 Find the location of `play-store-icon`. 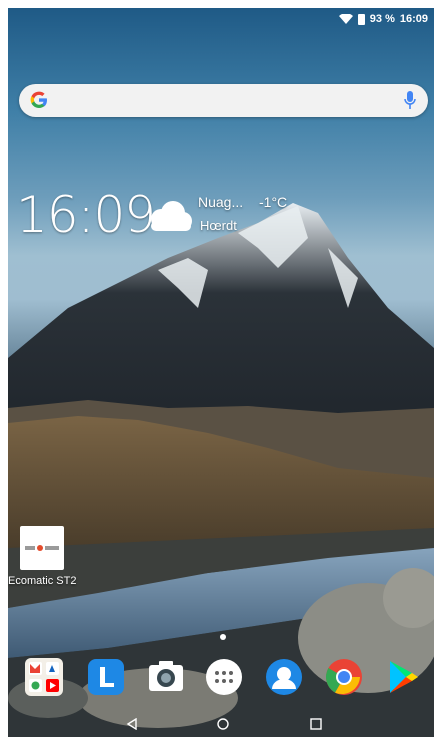

play-store-icon is located at coordinates (402, 677).